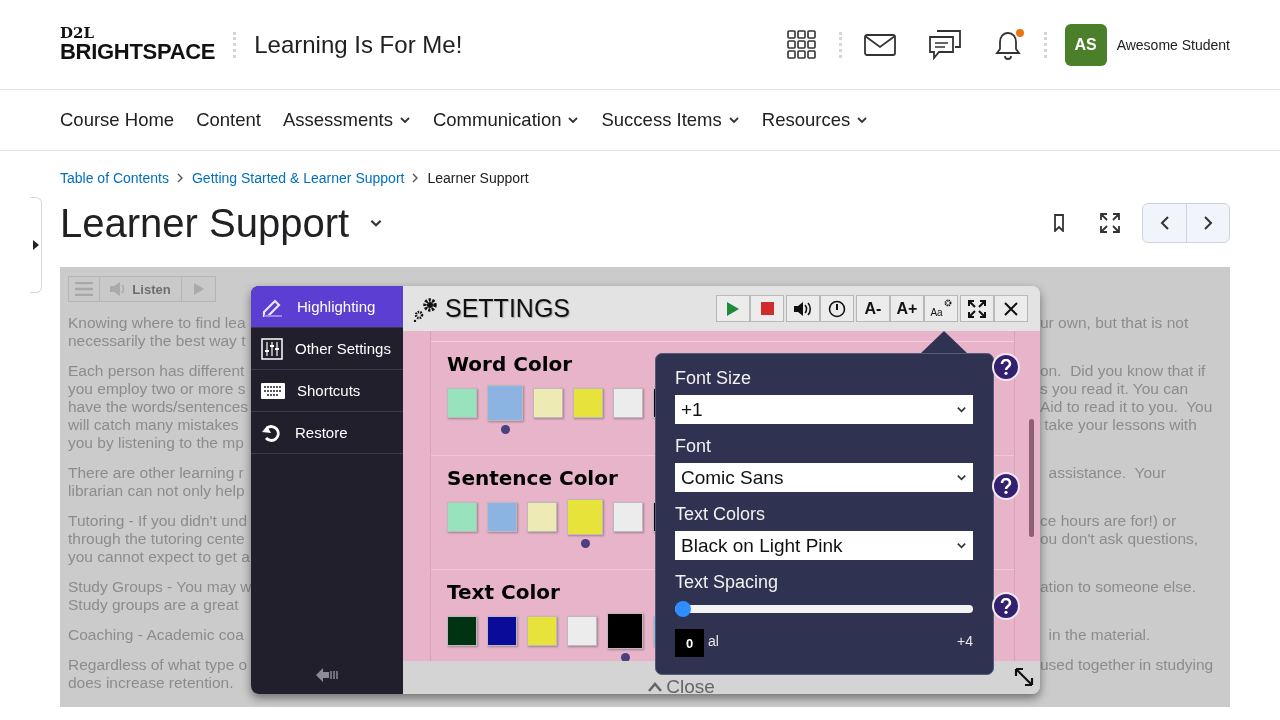 This screenshot has width=1280, height=720. Describe the element at coordinates (941, 308) in the screenshot. I see `font-options-button: Aa` at that location.